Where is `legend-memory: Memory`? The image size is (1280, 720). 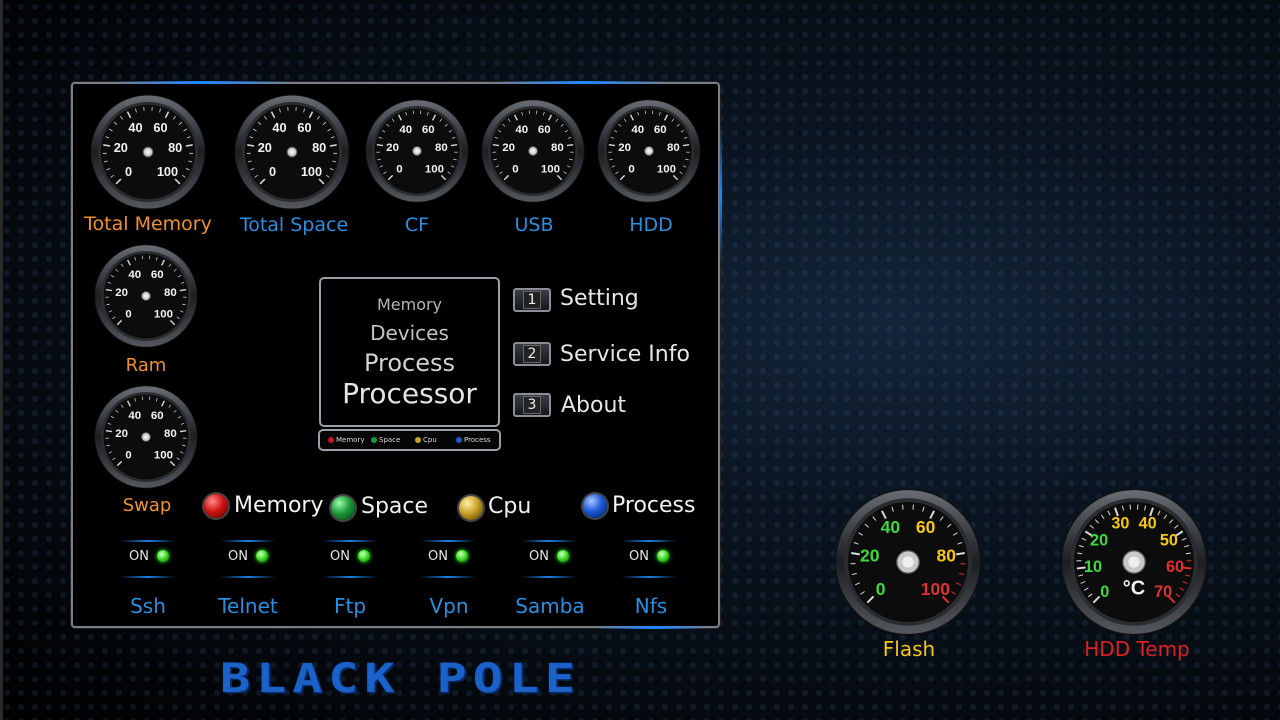
legend-memory: Memory is located at coordinates (279, 505).